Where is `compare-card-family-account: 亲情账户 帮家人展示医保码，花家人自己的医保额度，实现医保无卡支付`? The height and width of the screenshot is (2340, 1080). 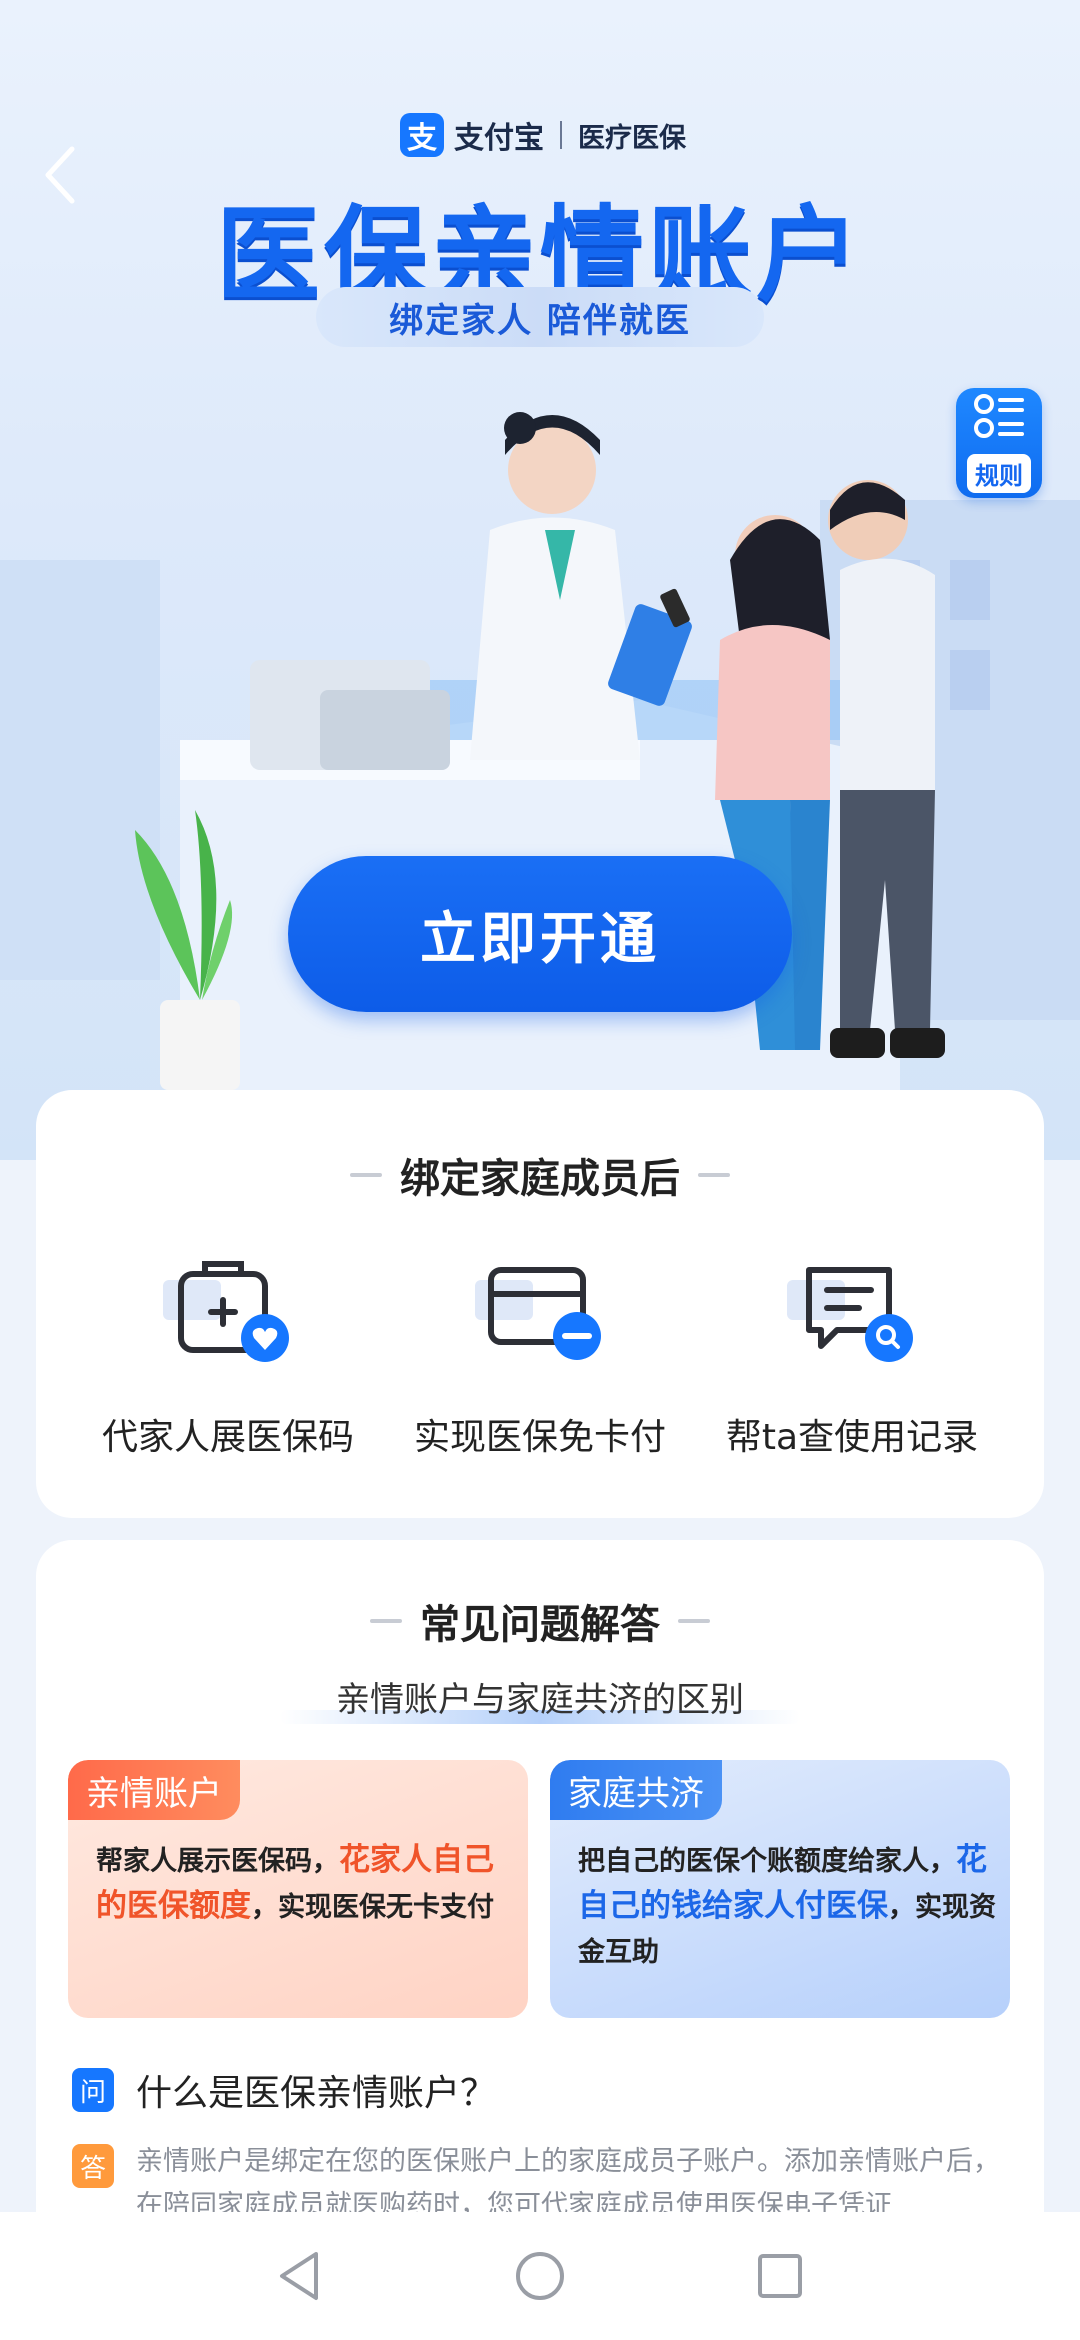 compare-card-family-account: 亲情账户 帮家人展示医保码，花家人自己的医保额度，实现医保无卡支付 is located at coordinates (298, 1889).